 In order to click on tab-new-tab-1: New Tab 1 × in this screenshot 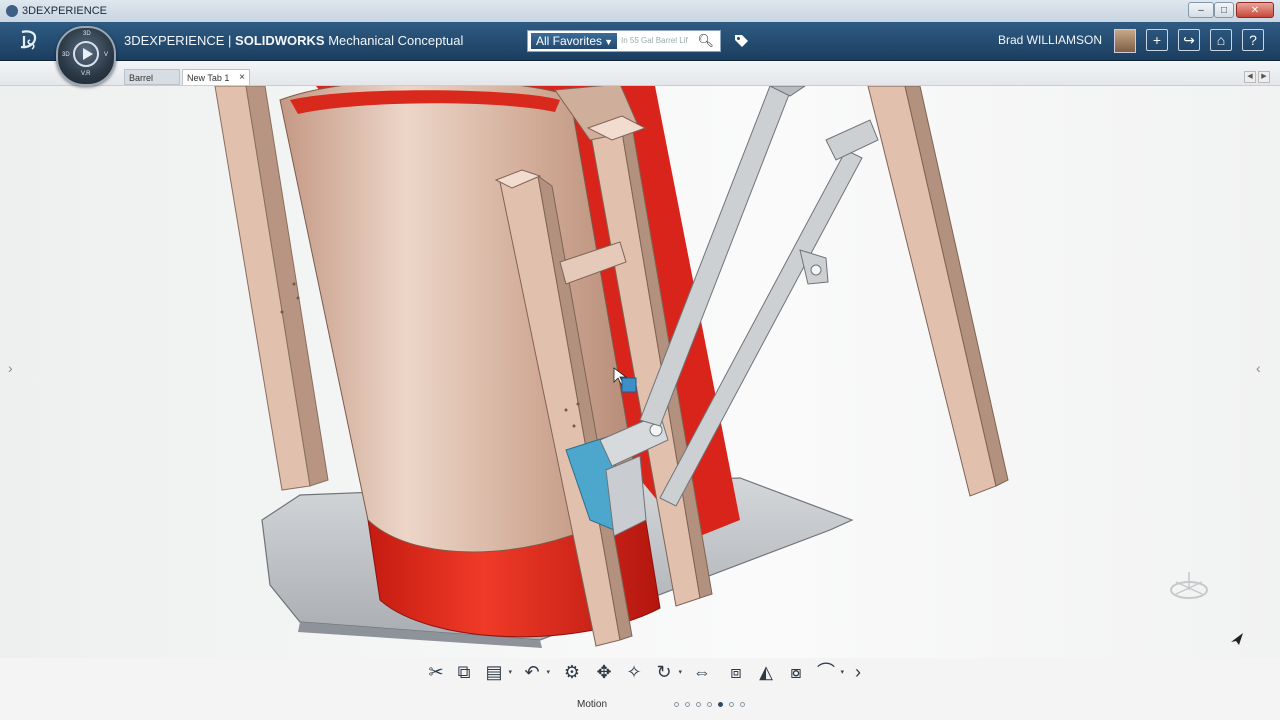, I will do `click(216, 77)`.